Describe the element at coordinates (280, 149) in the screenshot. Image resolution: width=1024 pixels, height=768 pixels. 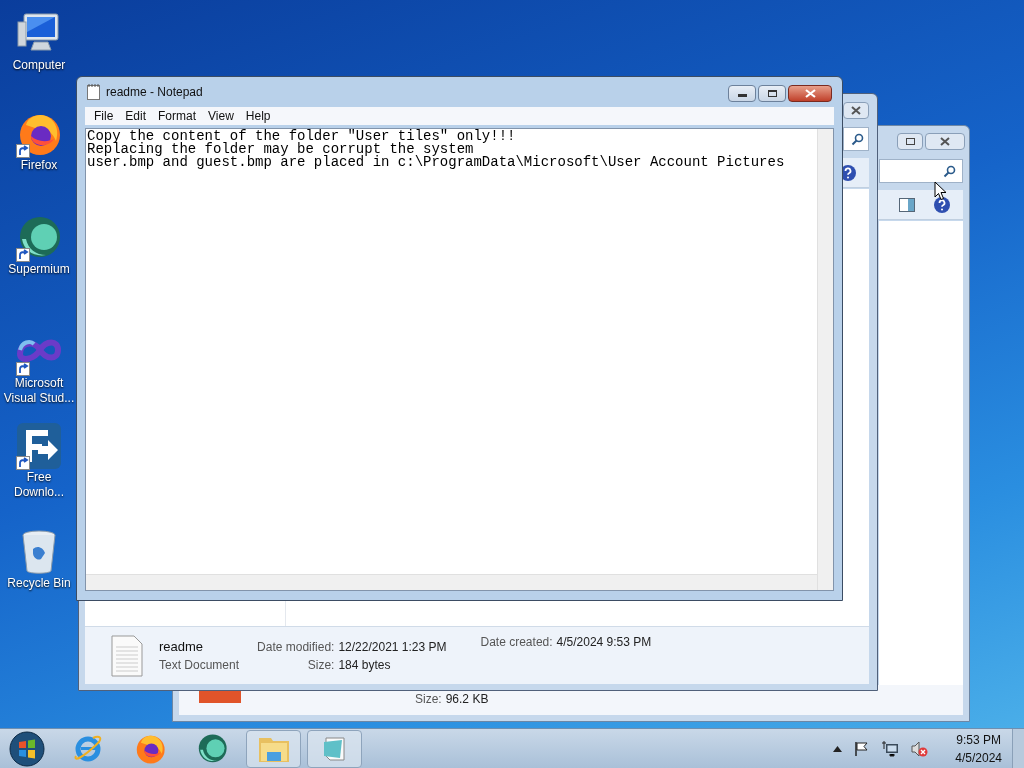
I see `text-line: Replacing the folder may be corrupt the system` at that location.